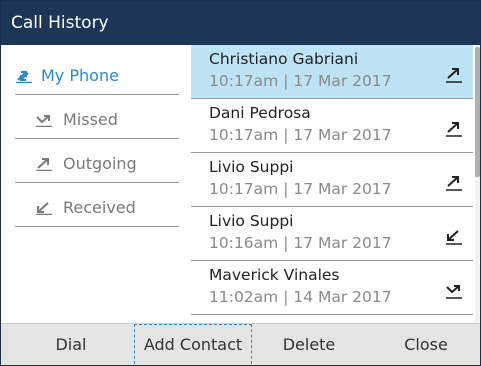 The image size is (481, 366). Describe the element at coordinates (260, 113) in the screenshot. I see `caller-name: Dani Pedrosa` at that location.